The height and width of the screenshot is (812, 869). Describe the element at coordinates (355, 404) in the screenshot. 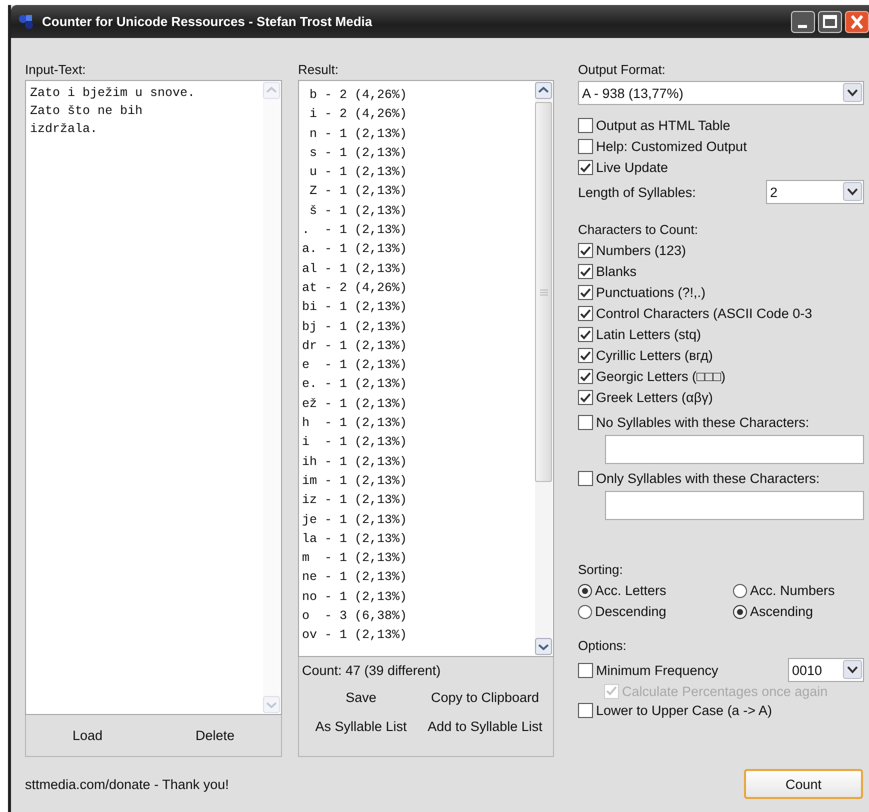

I see `result-row-text: ež - 1 (2,13%)` at that location.